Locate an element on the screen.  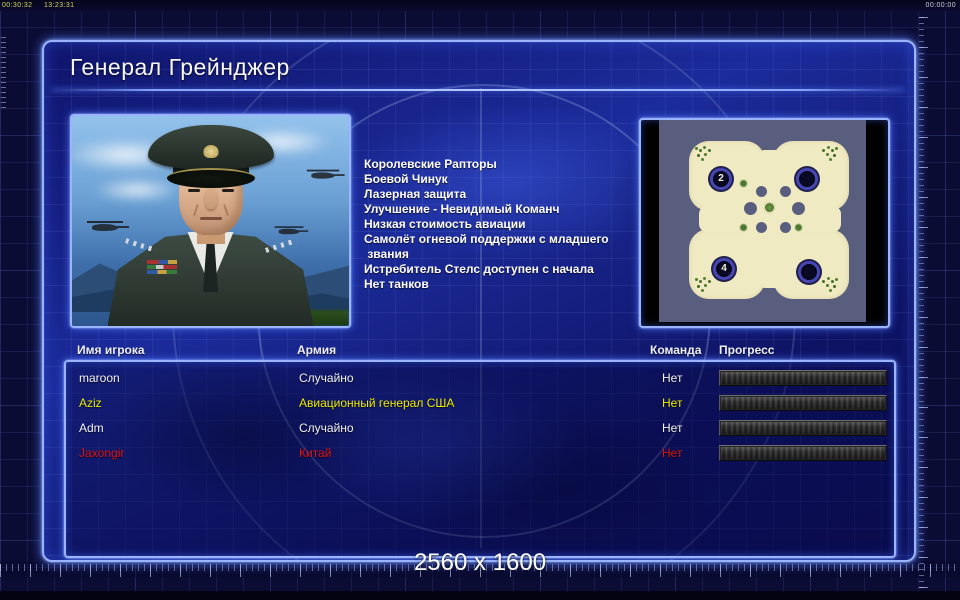
ability-line: Истребитель Стелс доступен с начала is located at coordinates (479, 269).